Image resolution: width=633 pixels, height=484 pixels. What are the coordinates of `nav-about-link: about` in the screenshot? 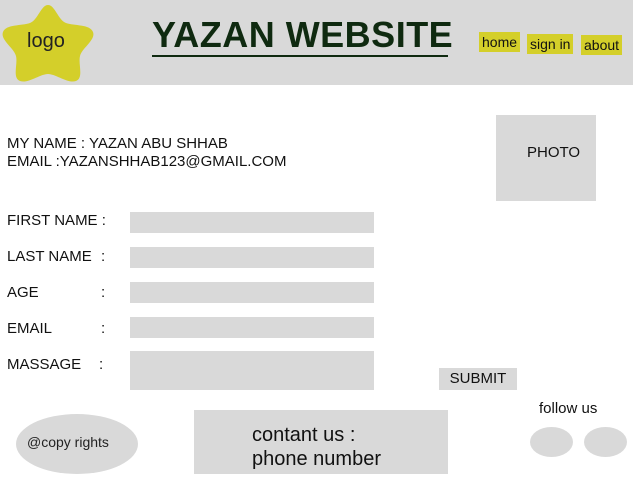 It's located at (602, 45).